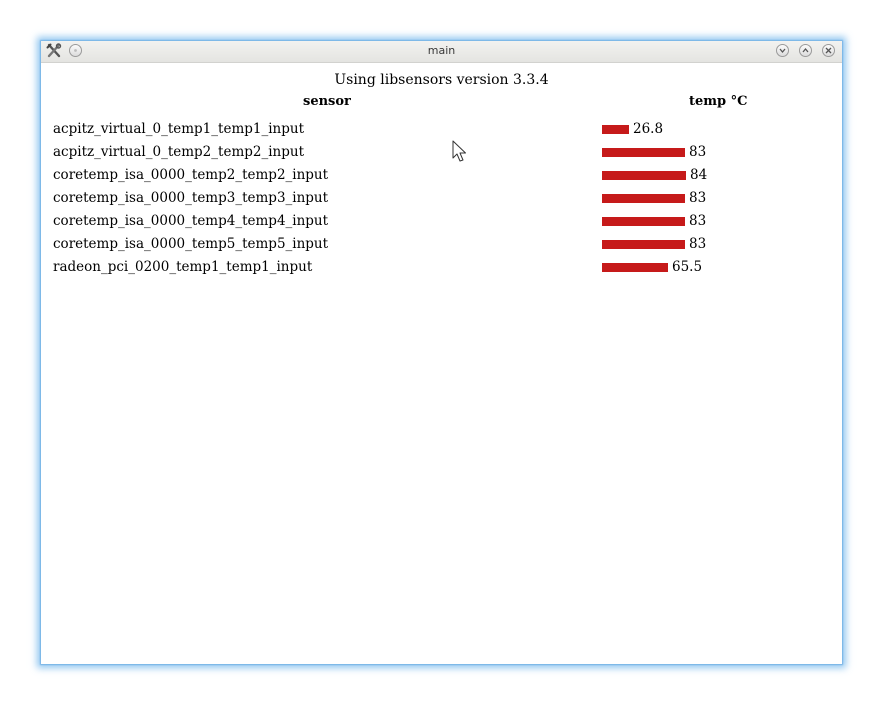  I want to click on sensor-name: coretemp_isa_0000_temp5_temp5_input, so click(191, 244).